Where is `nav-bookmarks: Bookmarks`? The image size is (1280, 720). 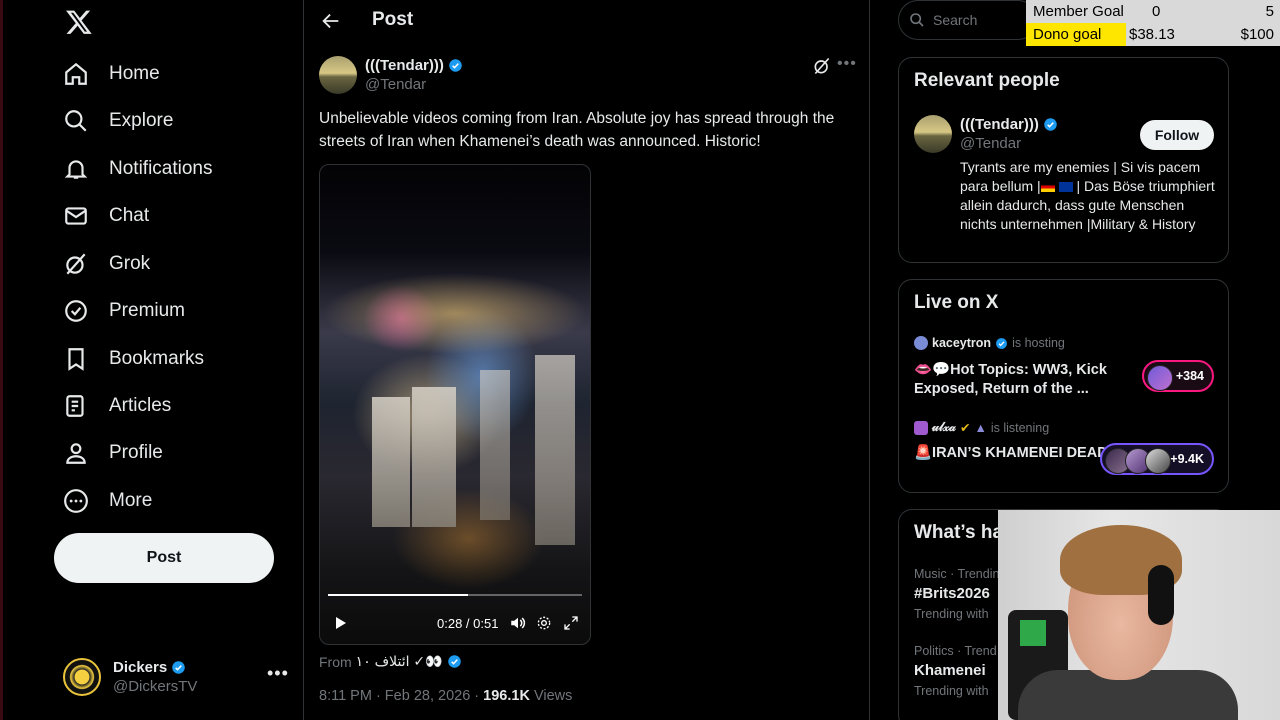
nav-bookmarks: Bookmarks is located at coordinates (132, 359).